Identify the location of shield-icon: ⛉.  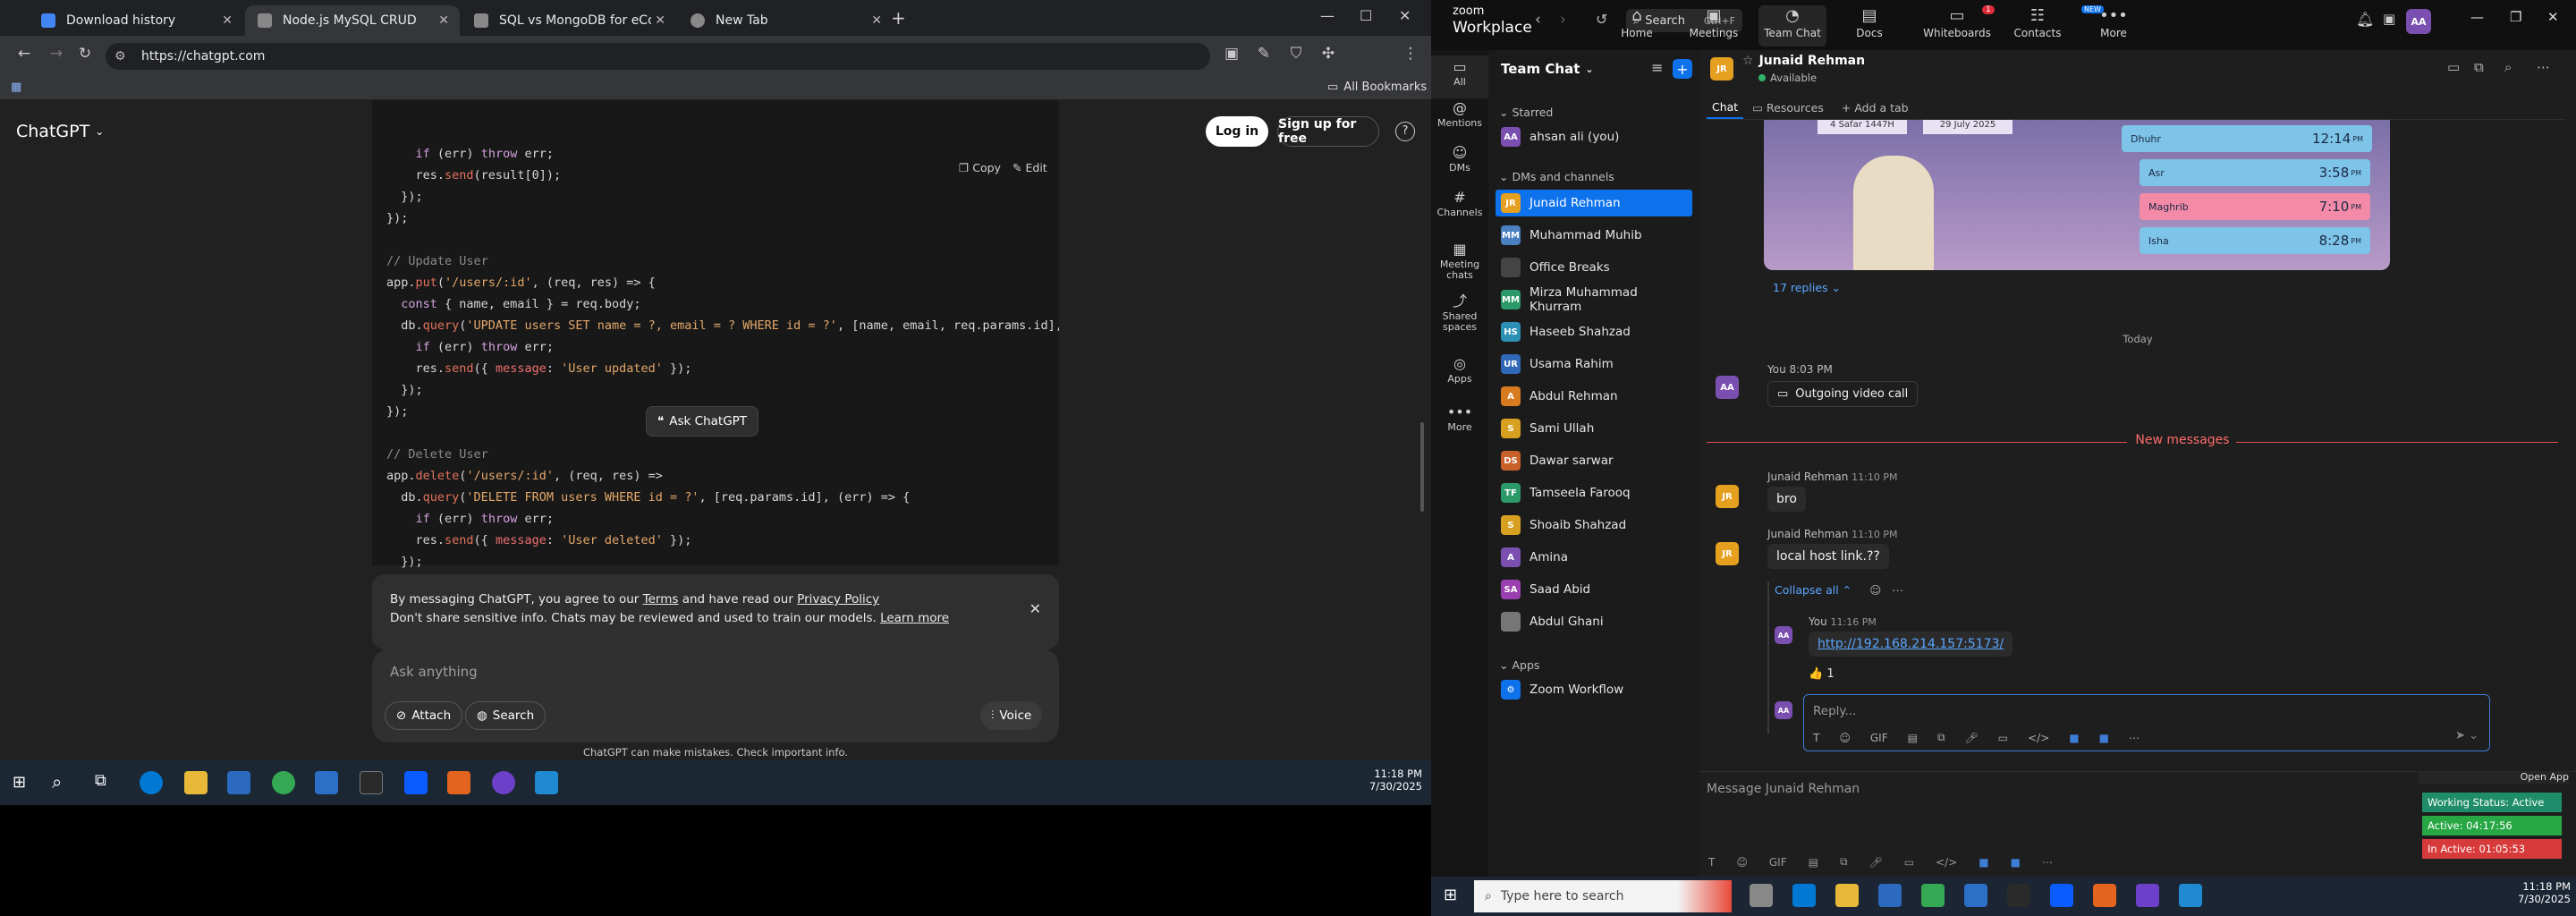
(1296, 54).